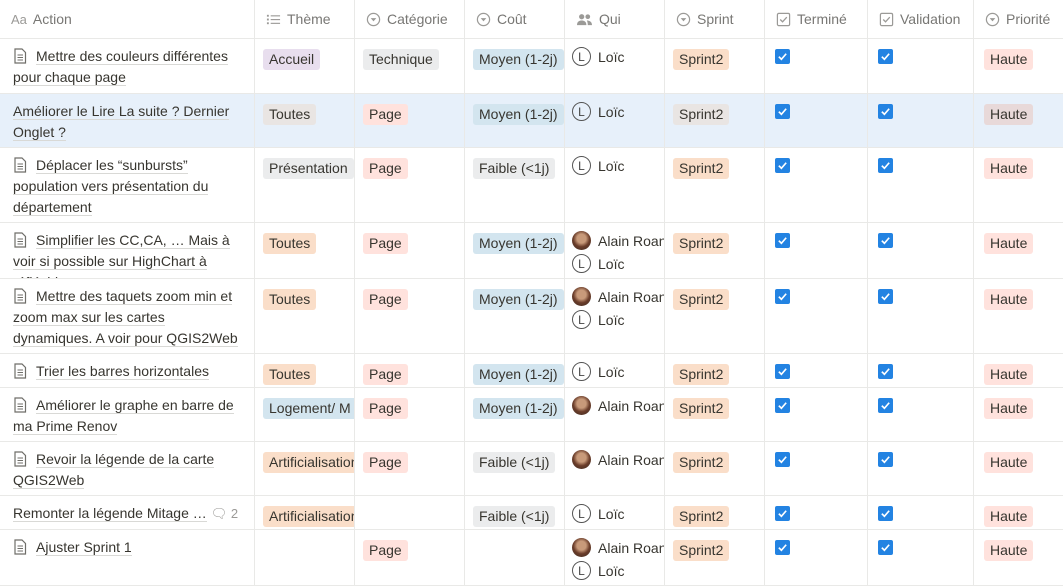 The height and width of the screenshot is (587, 1063). I want to click on cout-tag: Faible (<1j), so click(514, 168).